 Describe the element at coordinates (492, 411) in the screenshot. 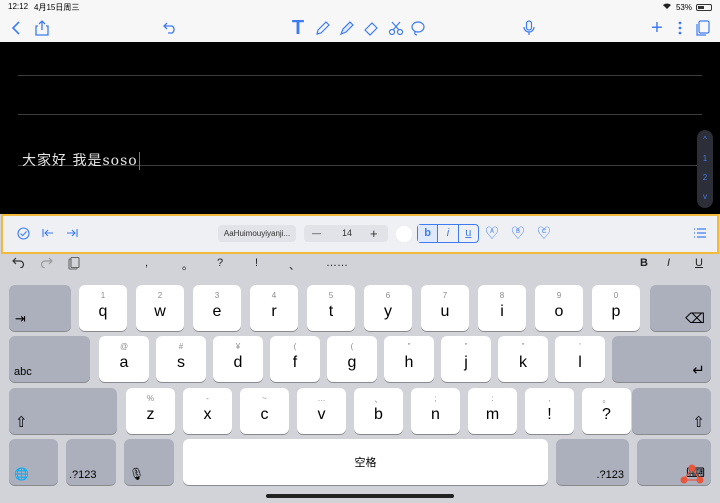

I see `key-m: :m` at that location.